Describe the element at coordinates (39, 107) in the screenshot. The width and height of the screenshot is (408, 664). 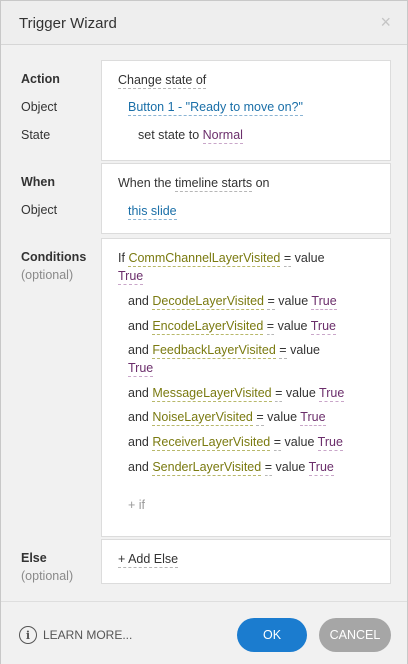
I see `label-object: Object` at that location.